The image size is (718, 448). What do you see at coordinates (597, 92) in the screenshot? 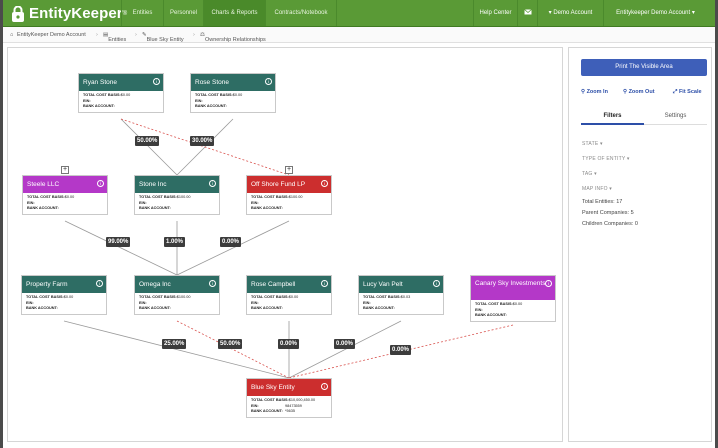
I see `zoom-in-label: Zoom In` at bounding box center [597, 92].